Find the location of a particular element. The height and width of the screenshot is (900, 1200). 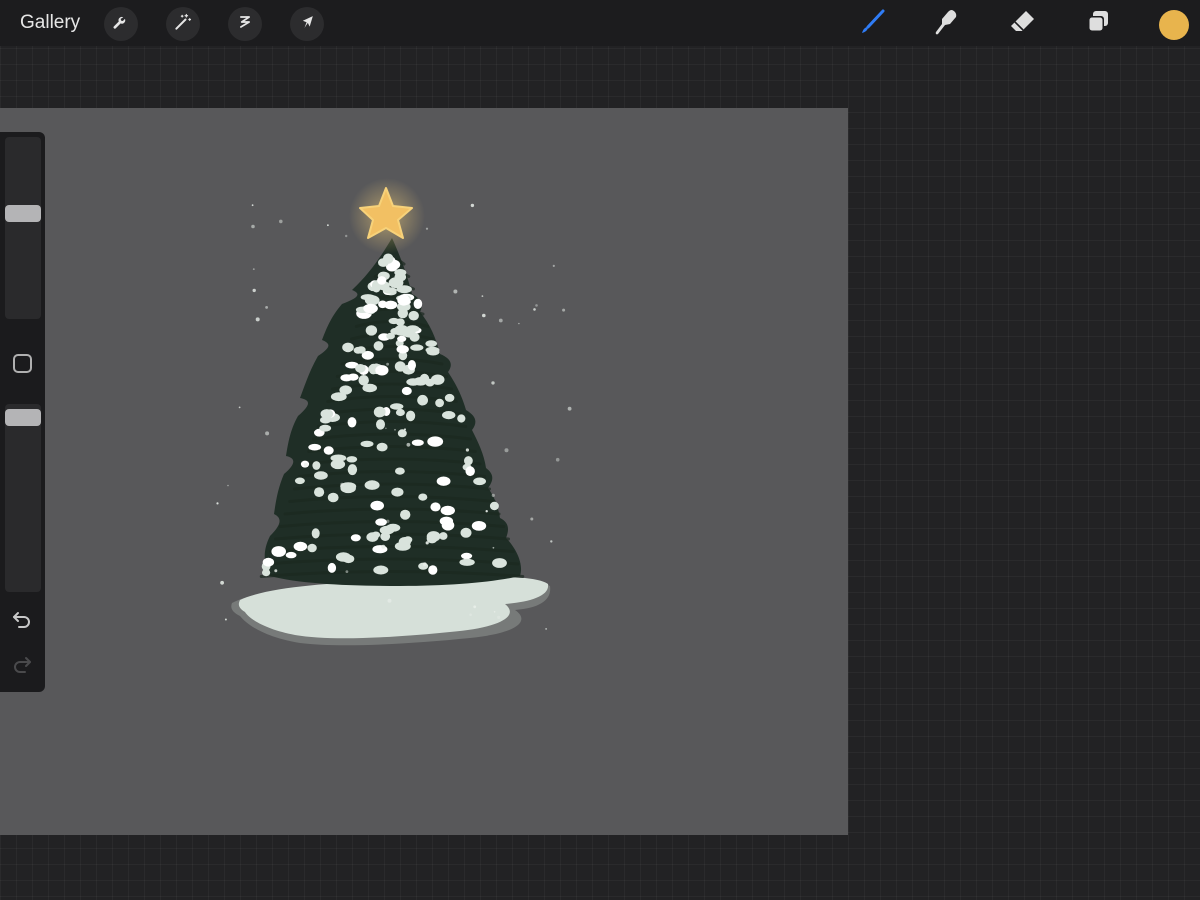

opacity-slider-thumb is located at coordinates (23, 417).